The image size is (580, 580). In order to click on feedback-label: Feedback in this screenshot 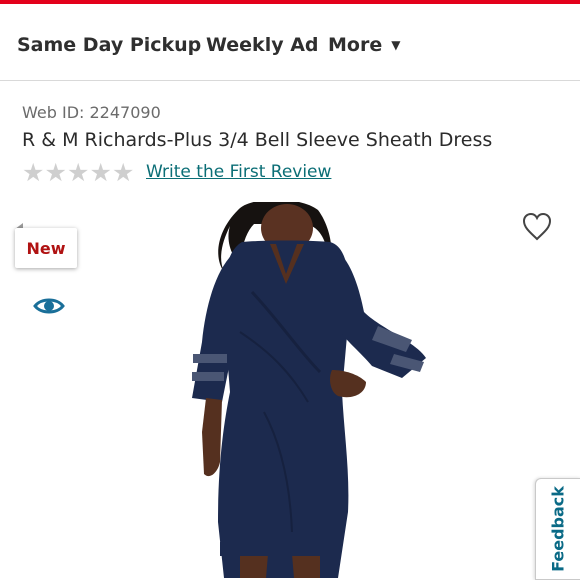, I will do `click(558, 529)`.